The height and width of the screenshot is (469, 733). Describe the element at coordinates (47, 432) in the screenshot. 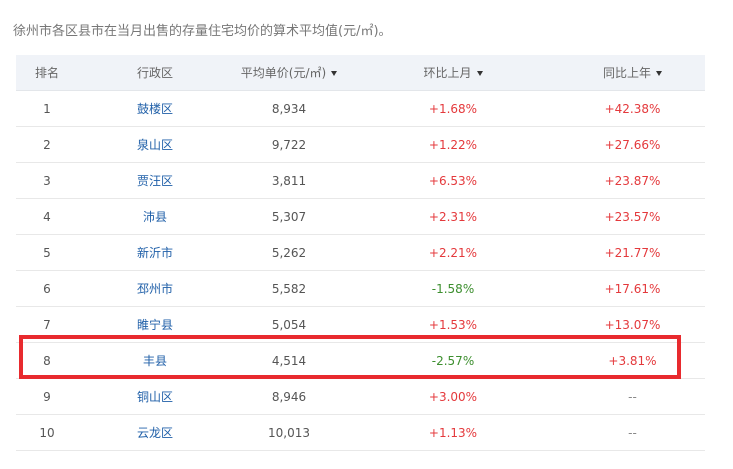

I see `rank-cell: 10` at that location.